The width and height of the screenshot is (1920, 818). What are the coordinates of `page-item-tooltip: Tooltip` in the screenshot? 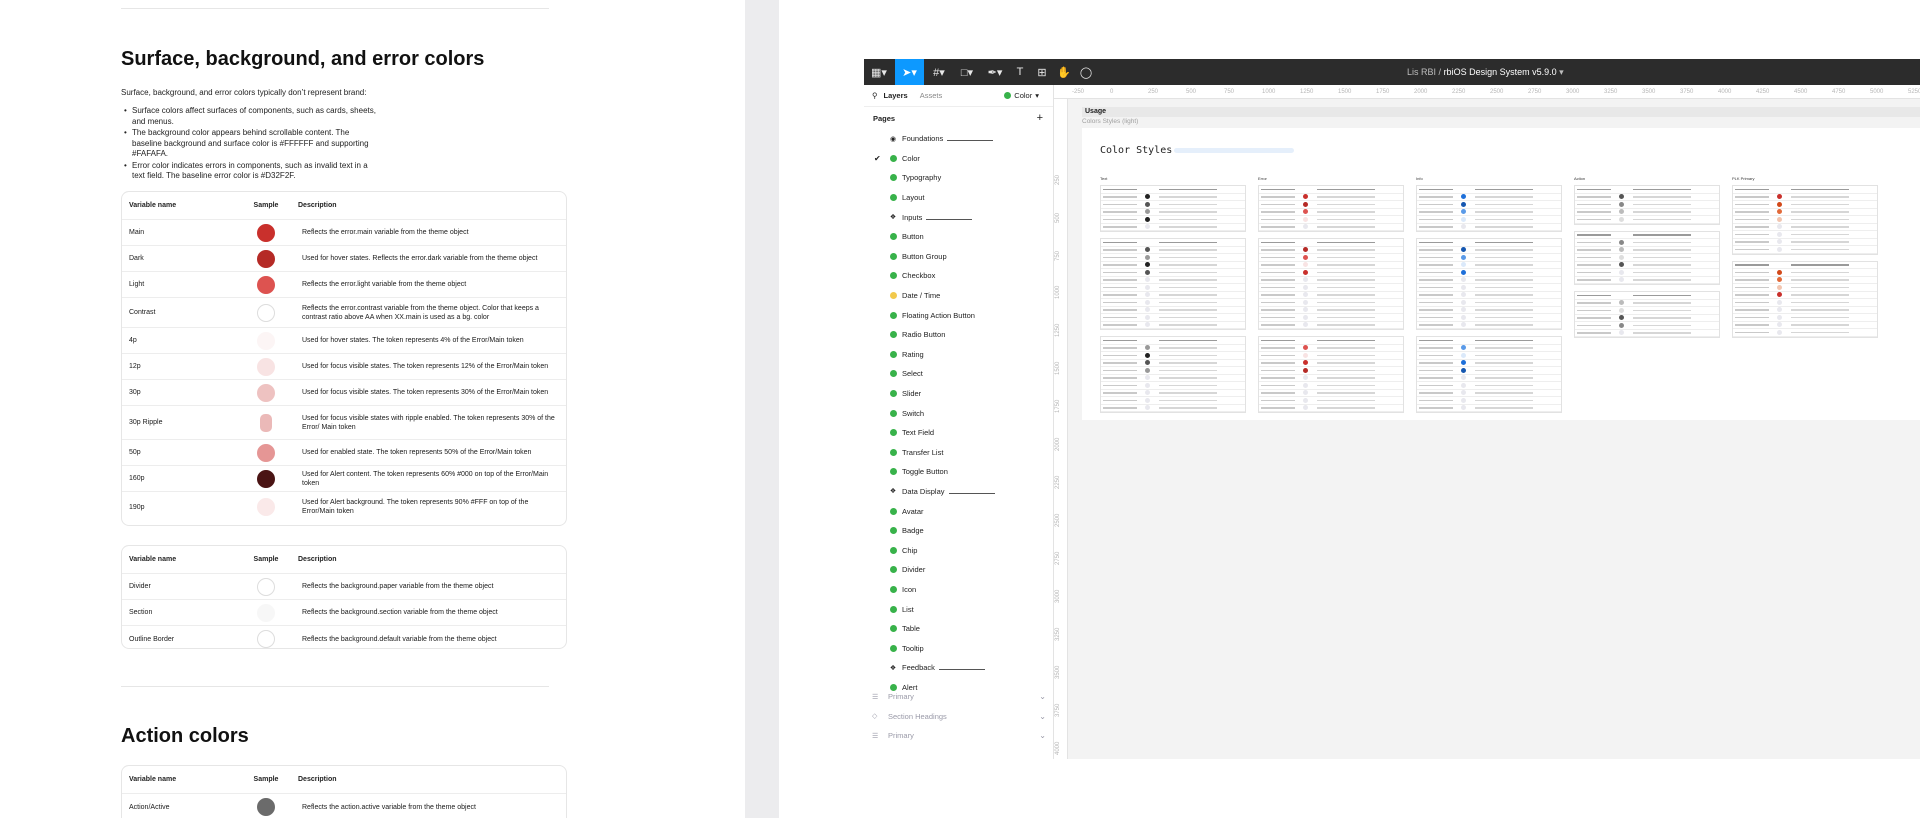 It's located at (958, 648).